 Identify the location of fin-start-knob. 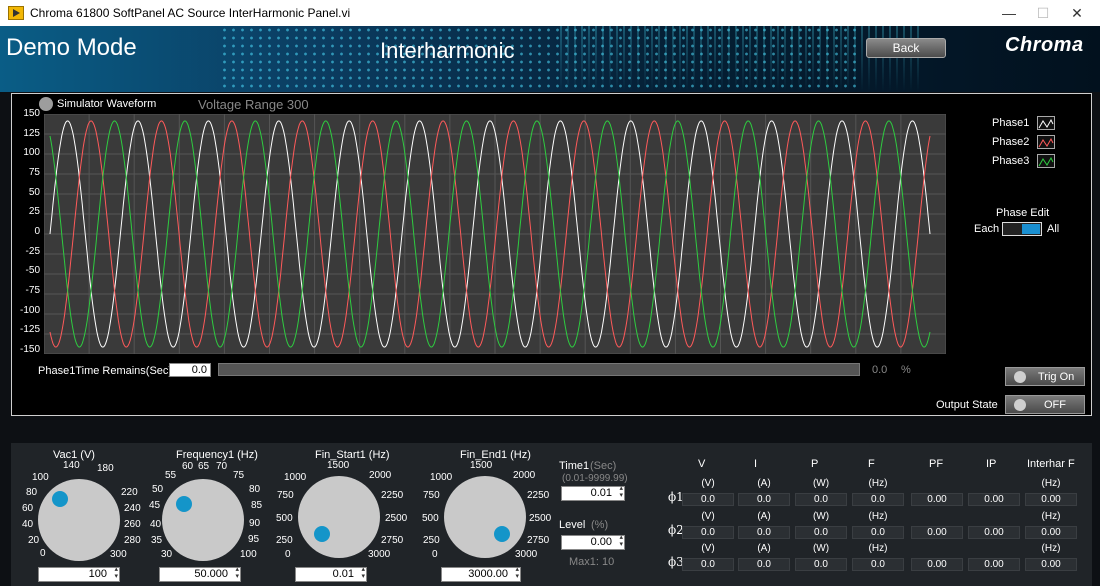
(339, 517).